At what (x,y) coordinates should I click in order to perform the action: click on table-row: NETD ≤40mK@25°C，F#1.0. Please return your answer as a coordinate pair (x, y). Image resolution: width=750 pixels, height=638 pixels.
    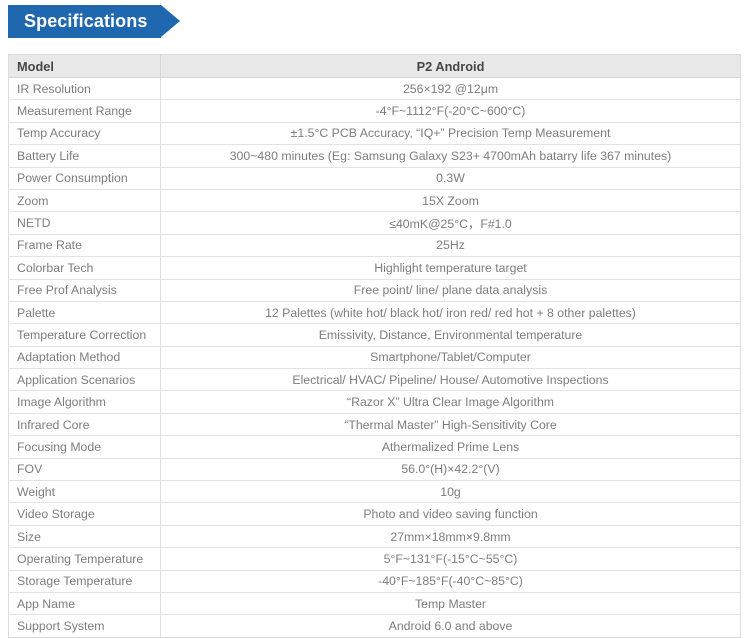
    Looking at the image, I should click on (374, 223).